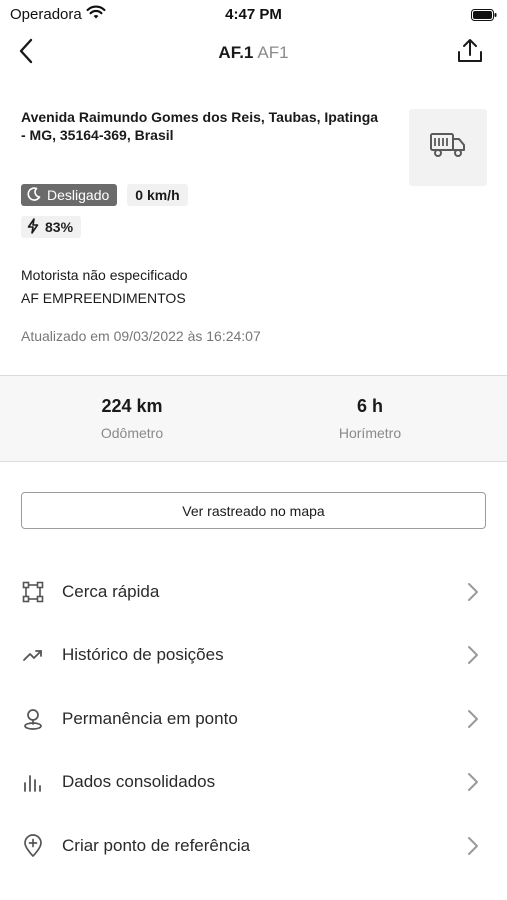 The height and width of the screenshot is (900, 507). Describe the element at coordinates (37, 195) in the screenshot. I see `moon-icon` at that location.